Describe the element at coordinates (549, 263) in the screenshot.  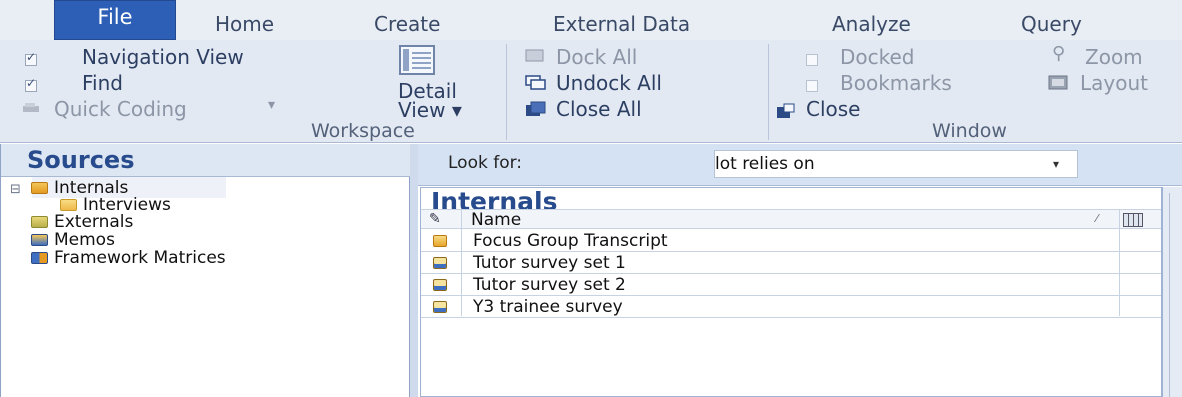
I see `row-name: Tutor survey set 1` at that location.